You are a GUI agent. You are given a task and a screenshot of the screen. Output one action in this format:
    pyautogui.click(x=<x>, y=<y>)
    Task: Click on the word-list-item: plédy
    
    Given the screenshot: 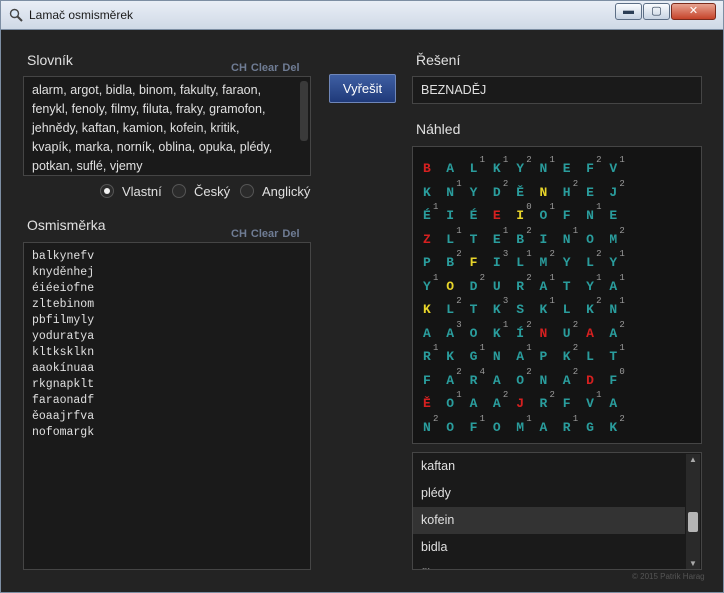 What is the action you would take?
    pyautogui.click(x=549, y=493)
    